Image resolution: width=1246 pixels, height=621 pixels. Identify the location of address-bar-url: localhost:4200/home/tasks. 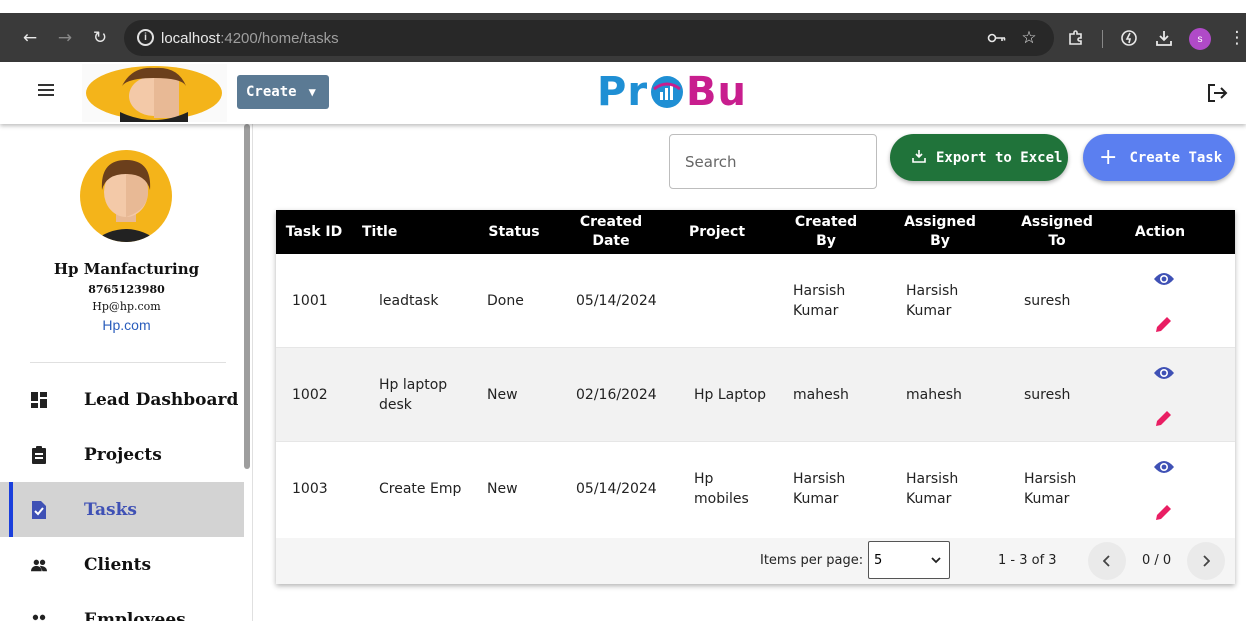
(250, 38).